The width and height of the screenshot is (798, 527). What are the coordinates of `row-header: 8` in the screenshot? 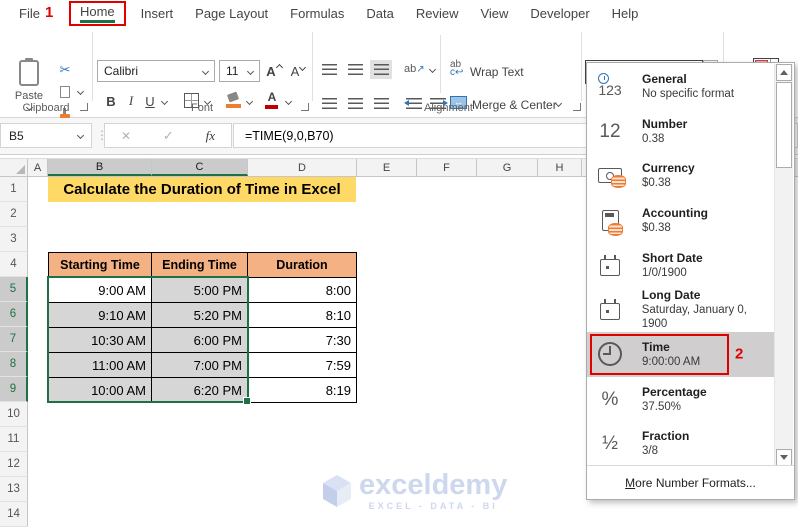 It's located at (14, 364).